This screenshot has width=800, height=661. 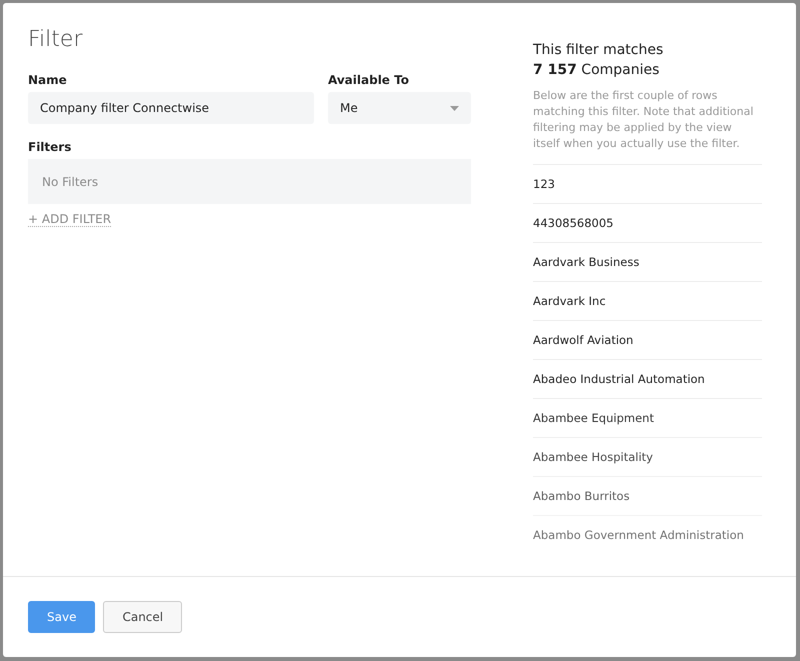 What do you see at coordinates (643, 120) in the screenshot?
I see `preview-note: Below are the first couple of rows matching this filter. Note that additional filtering may be applied by the view itself when you actually use the filter.` at bounding box center [643, 120].